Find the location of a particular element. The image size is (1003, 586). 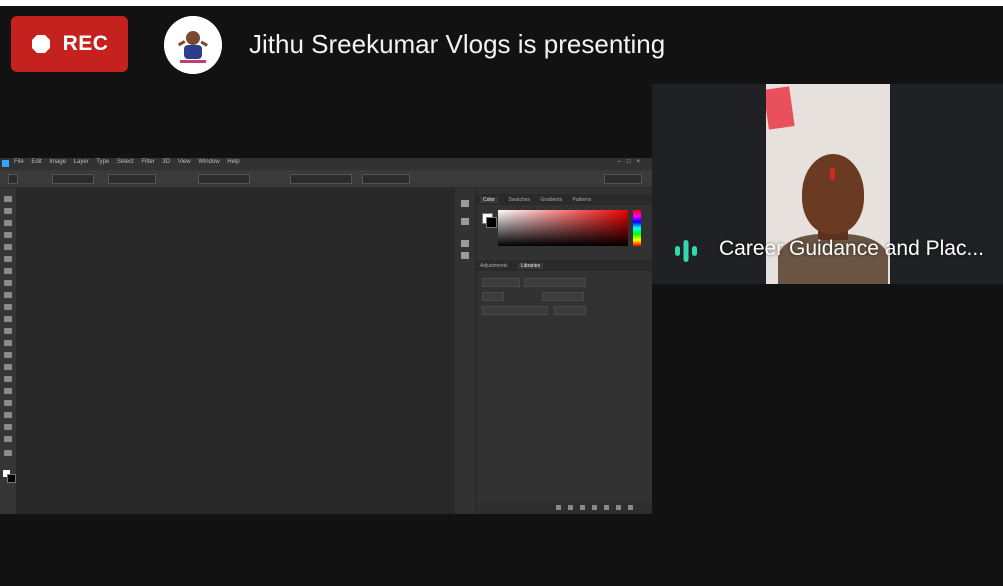

eraser-tool-icon is located at coordinates (8, 331).